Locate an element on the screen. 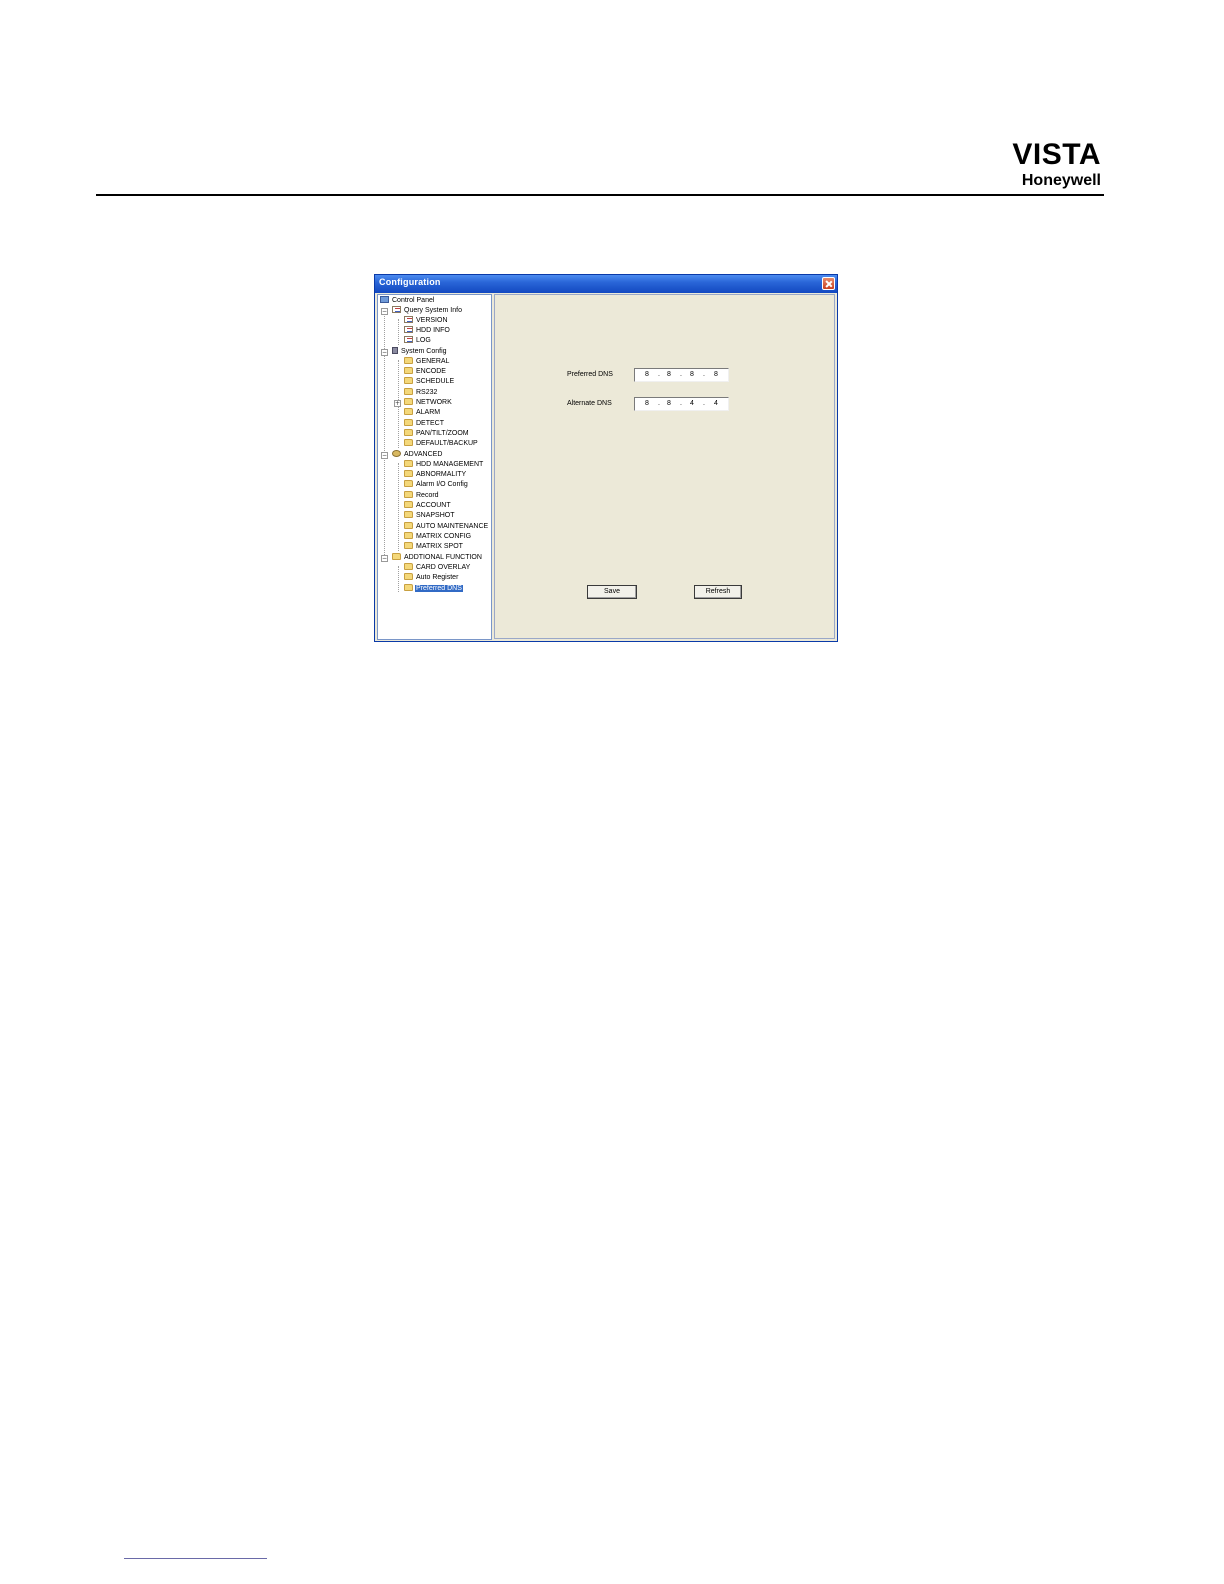 The image size is (1224, 1584). tree-item-card-overlay: CARD OVERLAY is located at coordinates (437, 568).